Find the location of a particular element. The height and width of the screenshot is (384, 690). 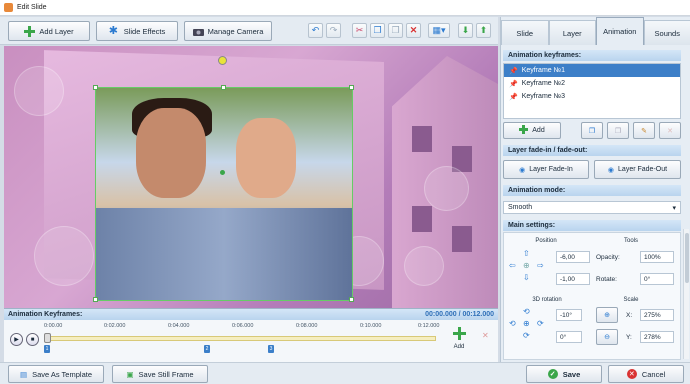

rotate-y-left-icon: ⟲ is located at coordinates (512, 323).